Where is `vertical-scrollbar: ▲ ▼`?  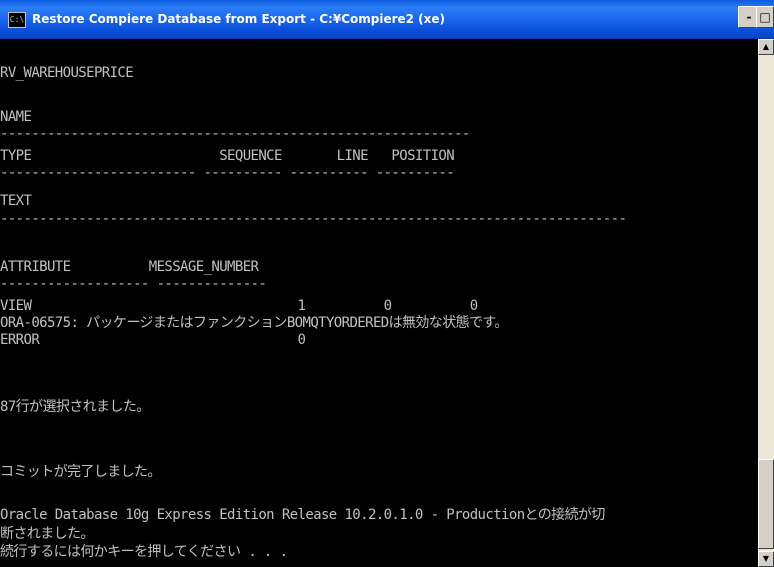
vertical-scrollbar: ▲ ▼ is located at coordinates (766, 303).